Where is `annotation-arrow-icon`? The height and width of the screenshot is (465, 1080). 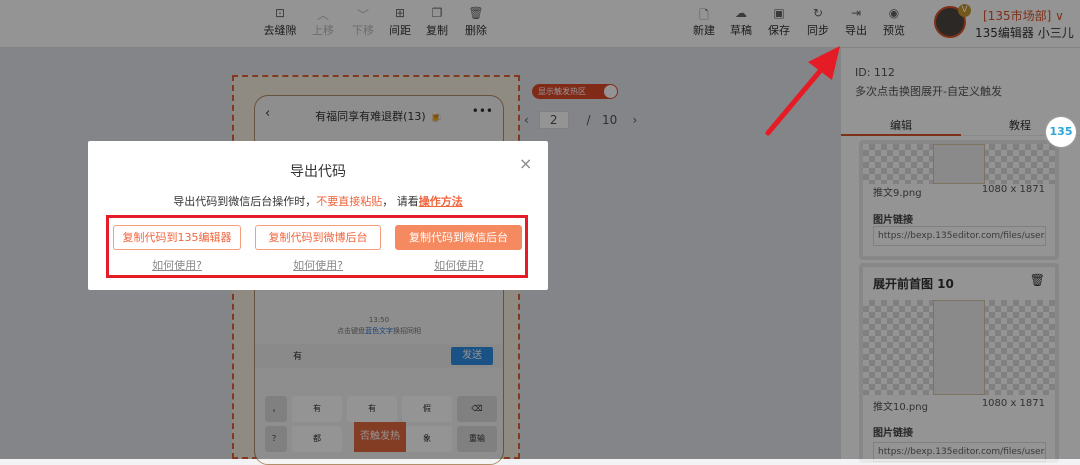 annotation-arrow-icon is located at coordinates (802, 91).